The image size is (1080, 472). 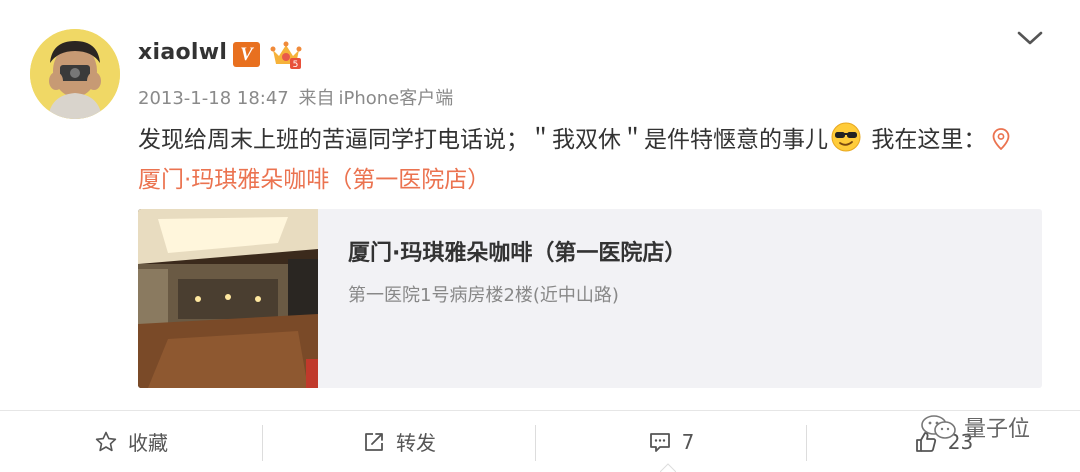 I want to click on location-pin-icon, so click(x=1001, y=137).